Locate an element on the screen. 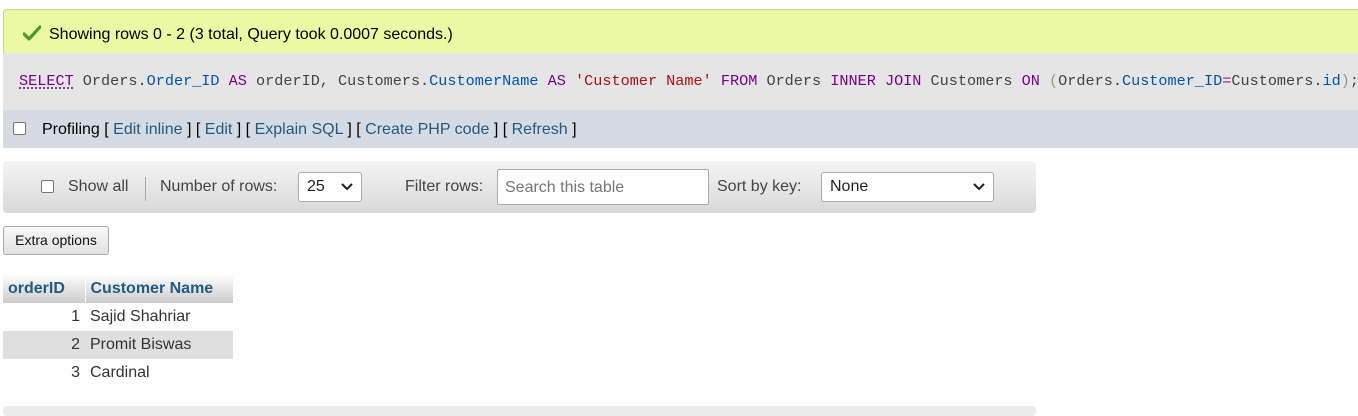 This screenshot has width=1358, height=416. table-row: 1 Sajid Shahriar is located at coordinates (118, 317).